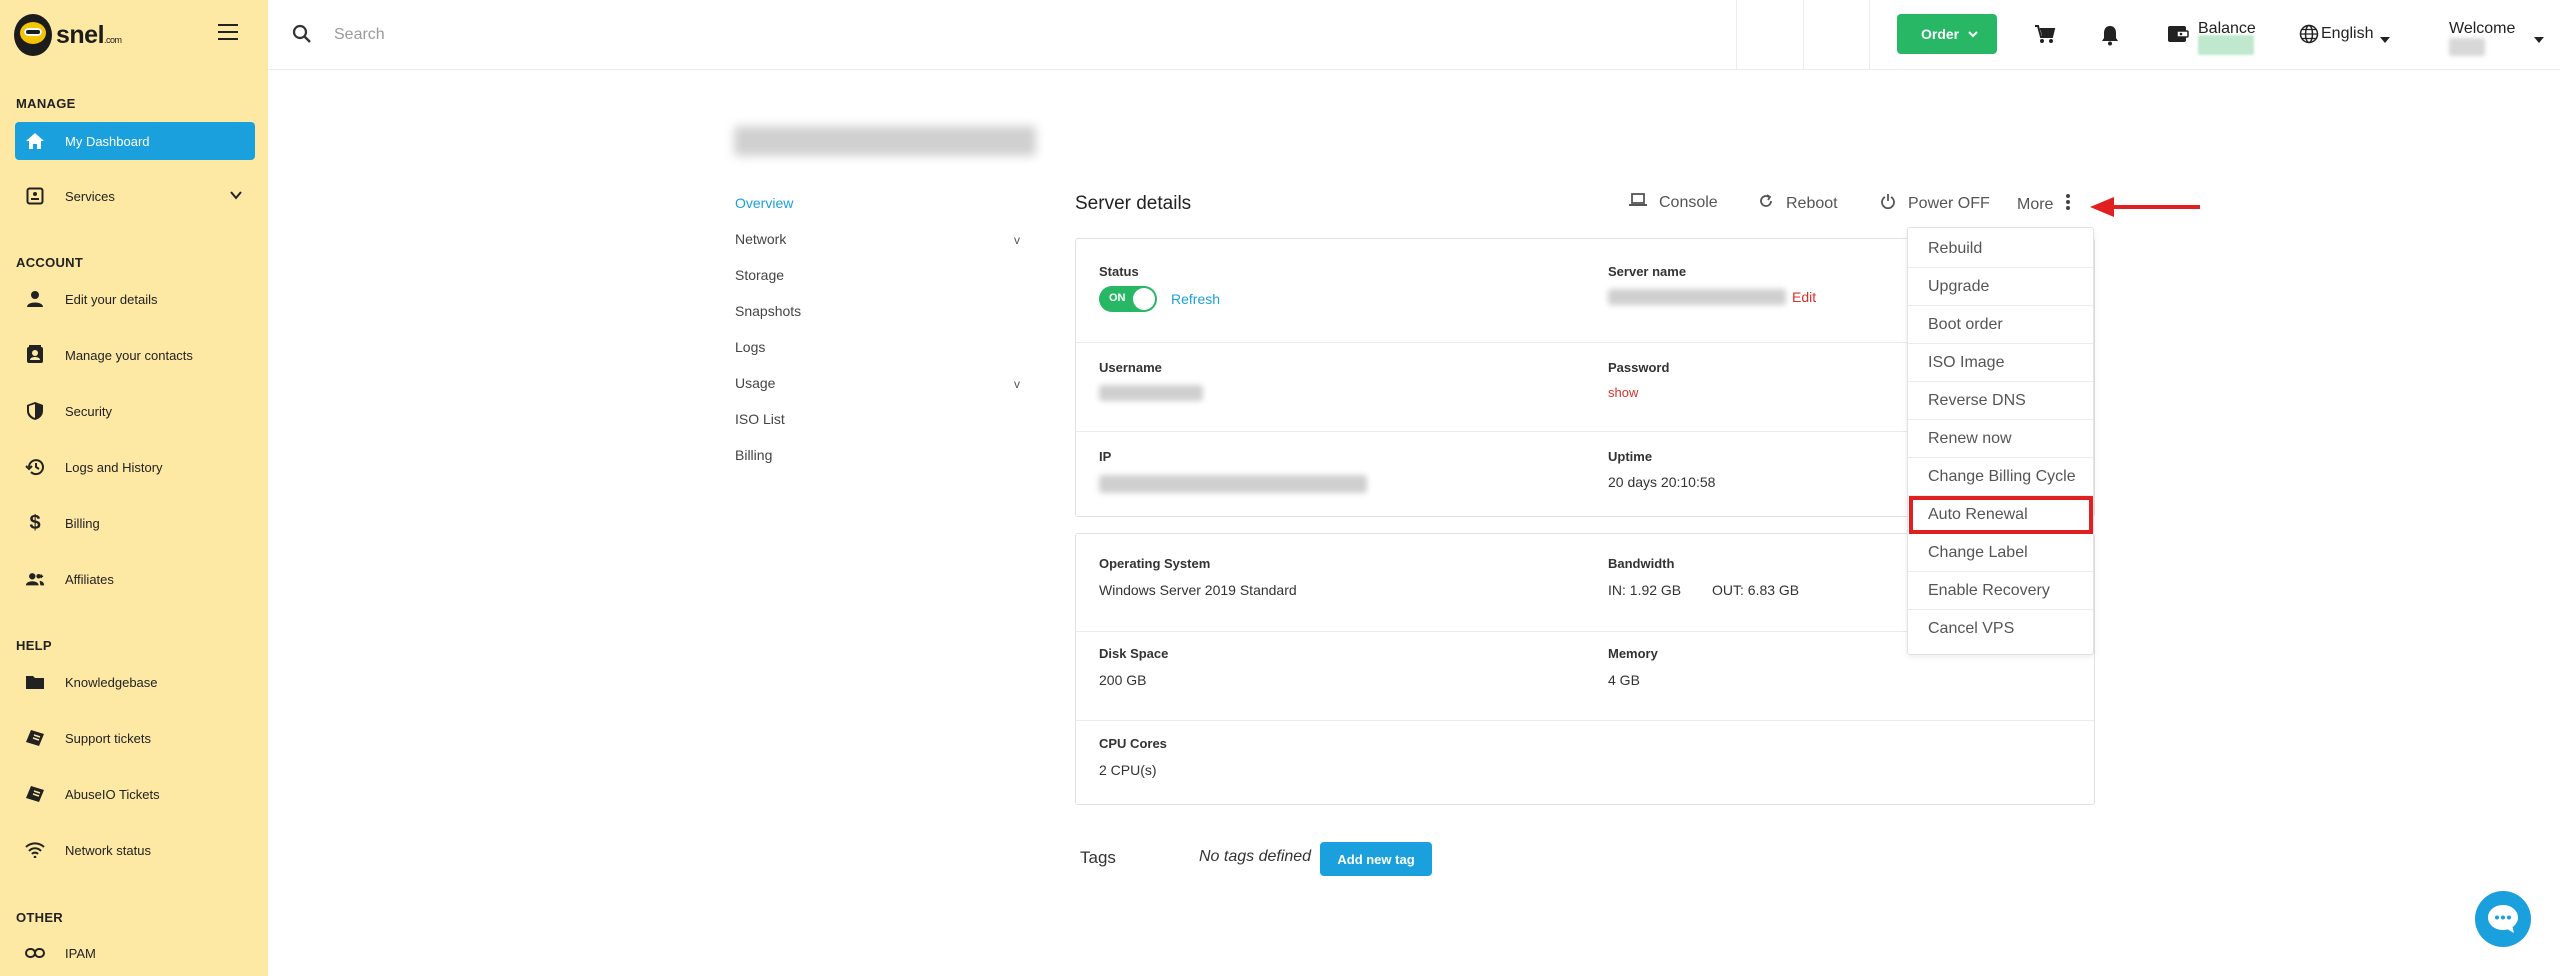  What do you see at coordinates (112, 794) in the screenshot?
I see `sidebar-item-label: AbuseIO Tickets` at bounding box center [112, 794].